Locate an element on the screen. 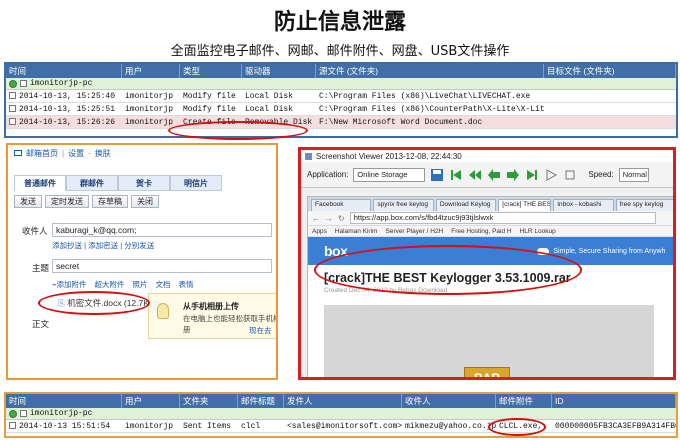 The width and height of the screenshot is (680, 440). add-attachment-button: ⌁添加附件 is located at coordinates (69, 284).